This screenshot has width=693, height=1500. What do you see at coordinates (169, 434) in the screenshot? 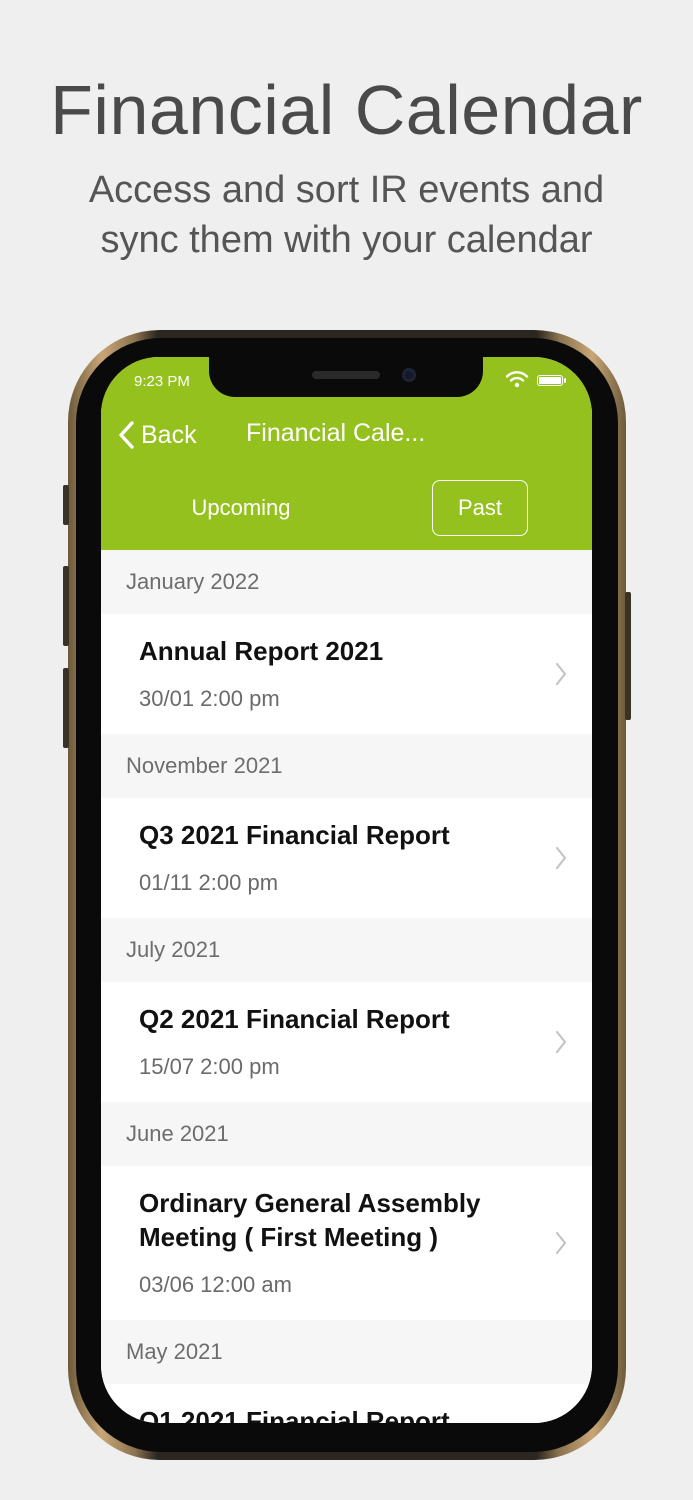
I see `back-label: Back` at bounding box center [169, 434].